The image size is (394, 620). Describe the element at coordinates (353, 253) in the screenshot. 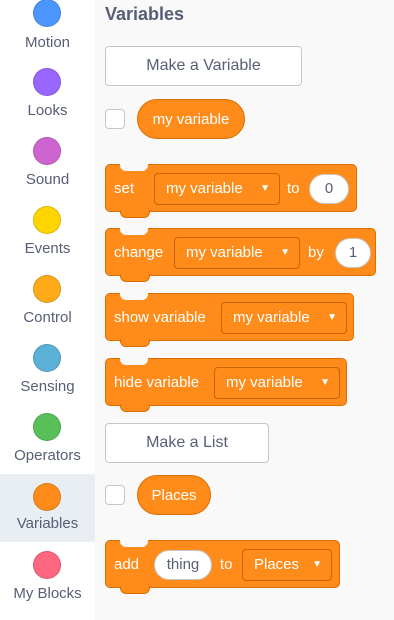

I see `value-input: 1` at that location.